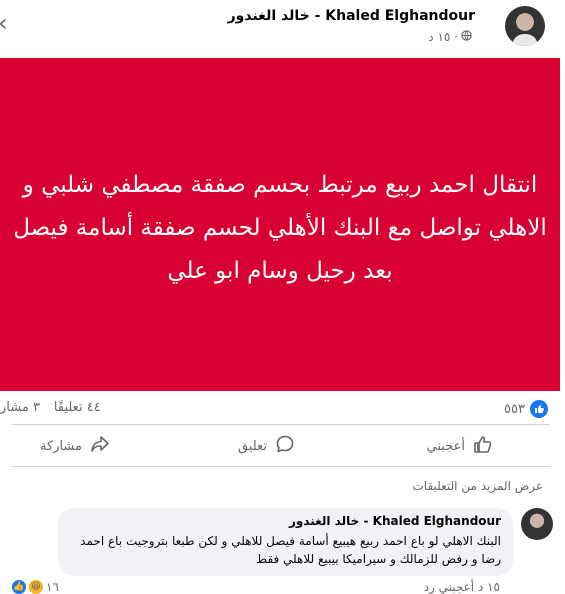 This screenshot has width=565, height=594. What do you see at coordinates (526, 409) in the screenshot?
I see `reactions-summary: ٥٥٣` at bounding box center [526, 409].